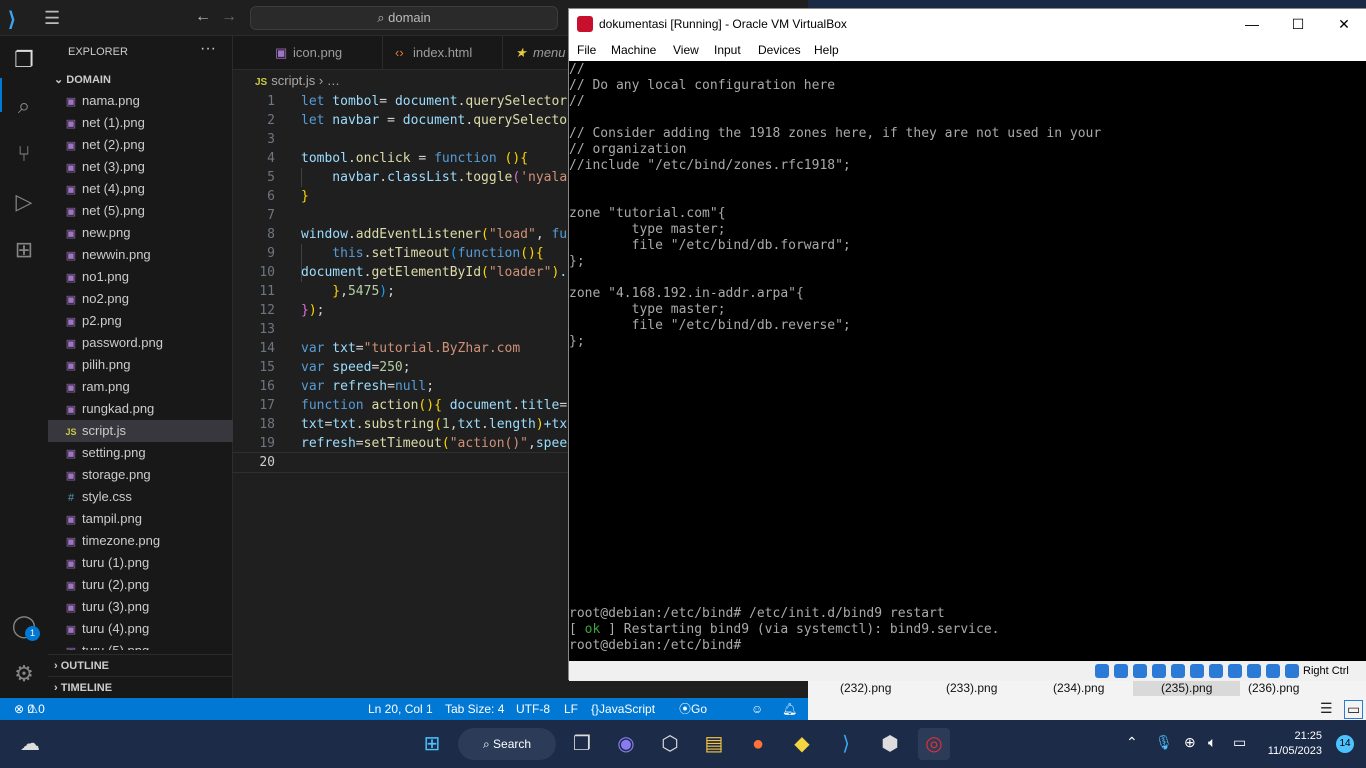  Describe the element at coordinates (229, 17) in the screenshot. I see `forward-arrow-icon: →` at that location.